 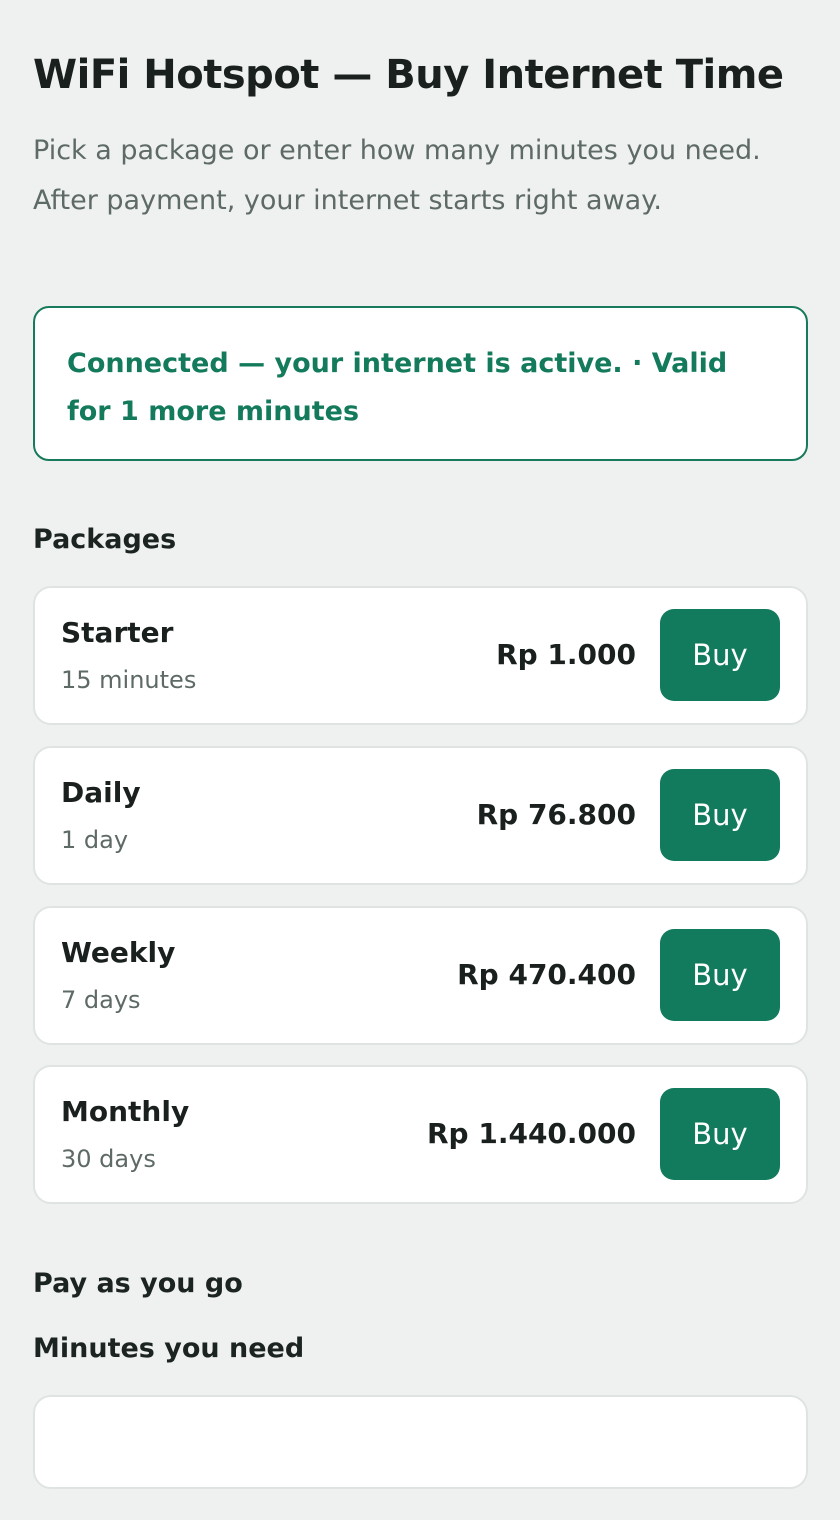 What do you see at coordinates (138, 1283) in the screenshot?
I see `pay-as-you-go-heading: Pay as you go` at bounding box center [138, 1283].